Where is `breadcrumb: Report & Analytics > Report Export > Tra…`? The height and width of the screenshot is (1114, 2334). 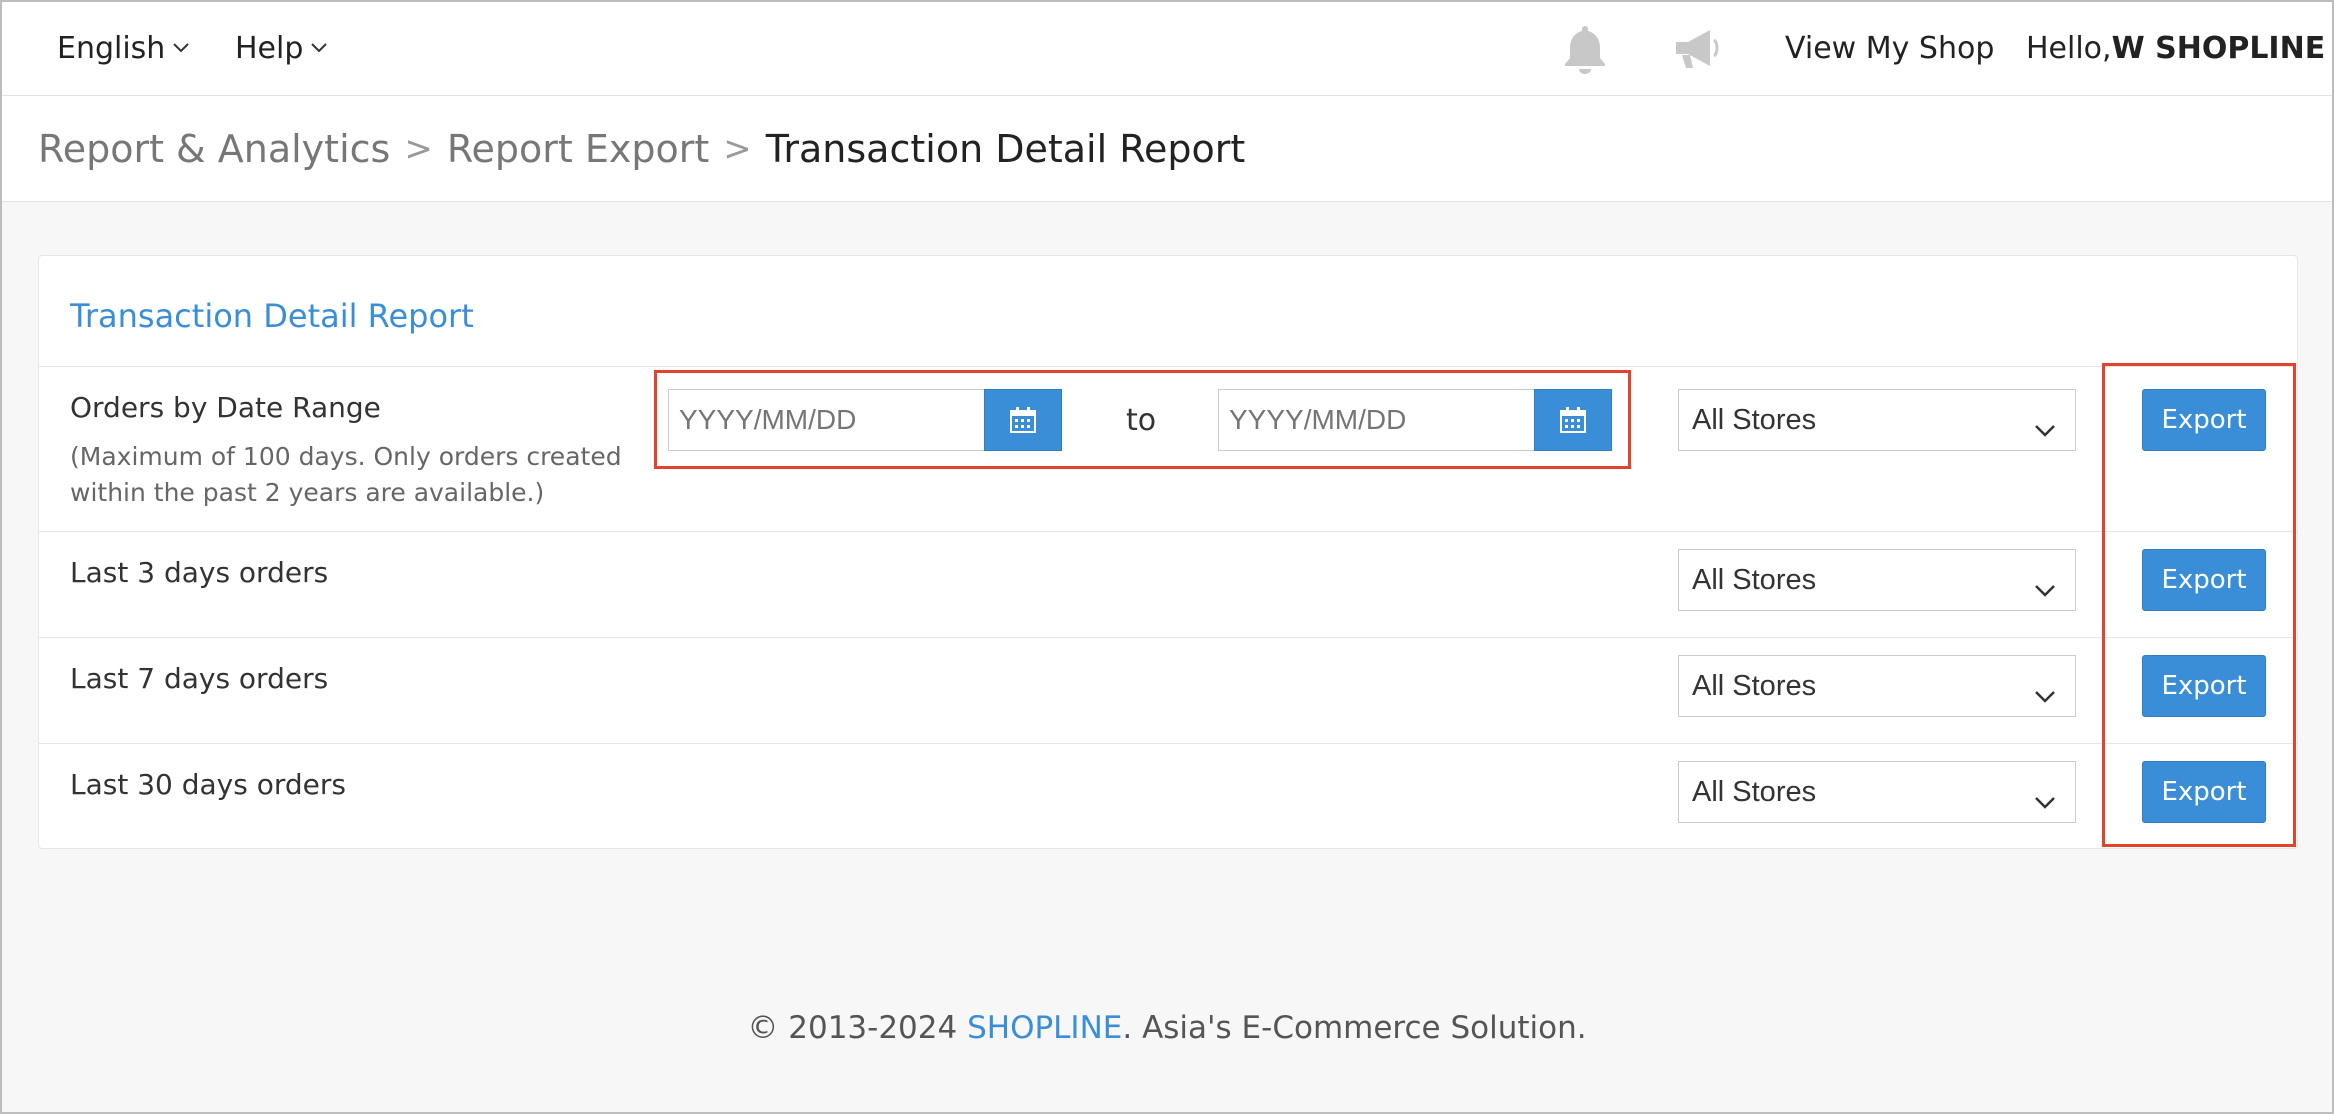 breadcrumb: Report & Analytics > Report Export > Tra… is located at coordinates (1167, 149).